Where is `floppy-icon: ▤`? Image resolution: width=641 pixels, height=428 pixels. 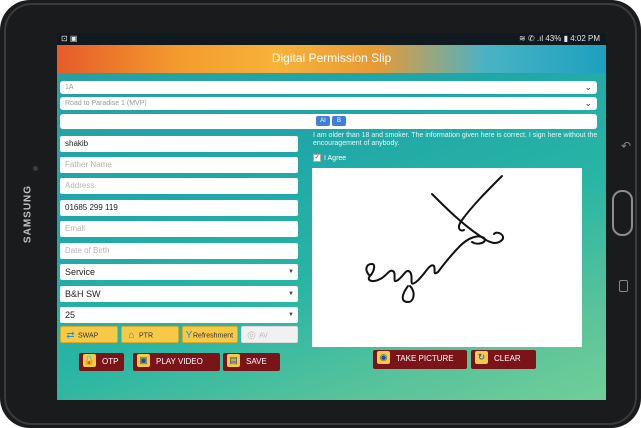 floppy-icon: ▤ is located at coordinates (233, 361).